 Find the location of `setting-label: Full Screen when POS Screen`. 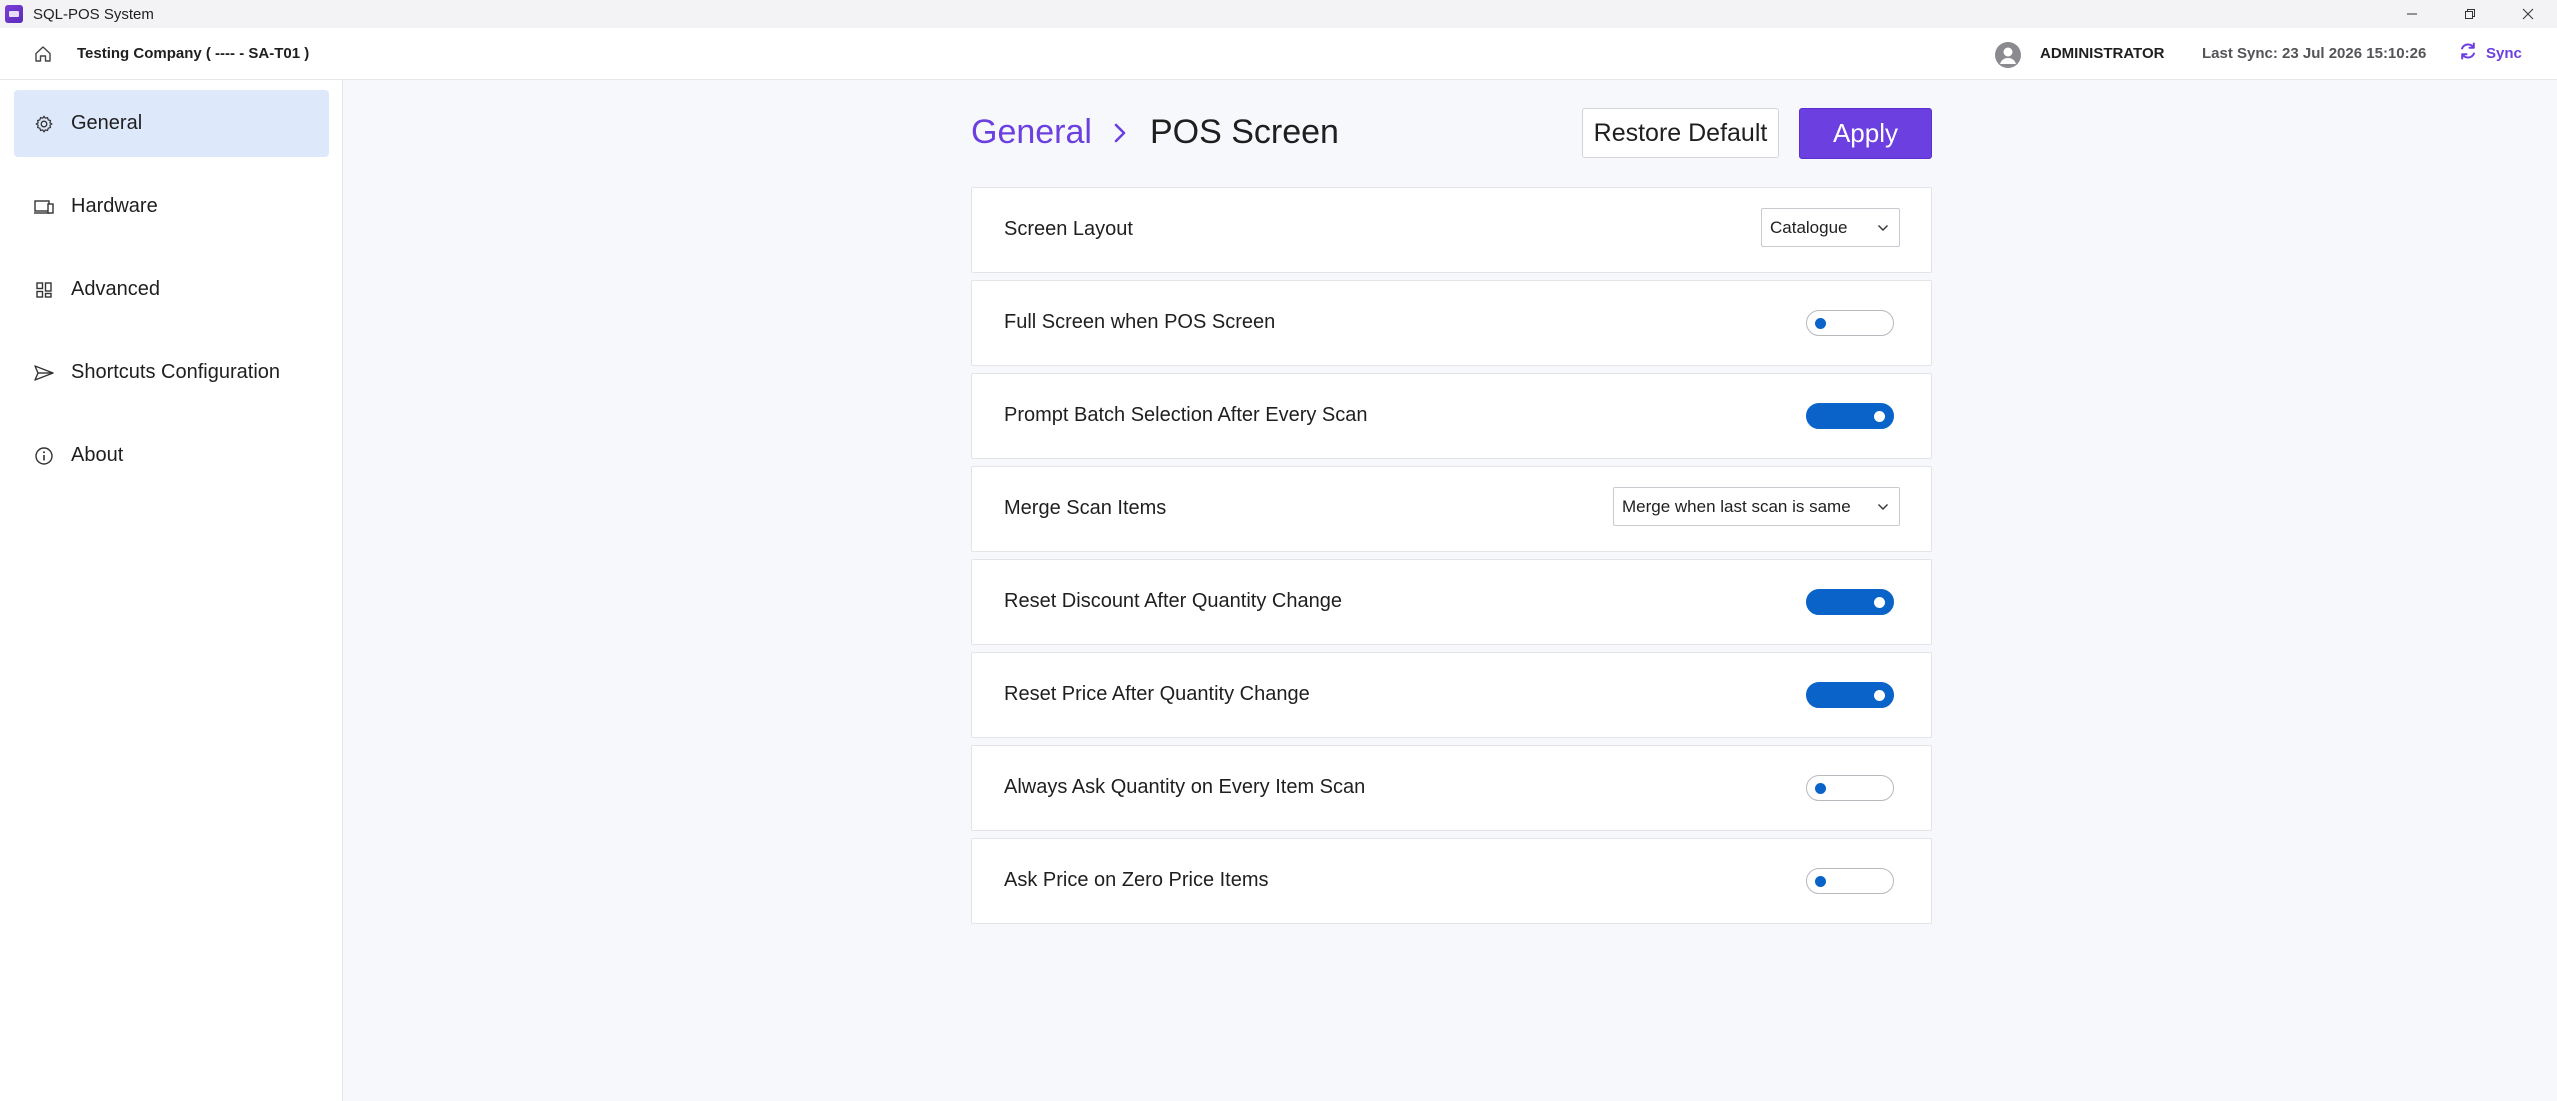

setting-label: Full Screen when POS Screen is located at coordinates (1140, 322).